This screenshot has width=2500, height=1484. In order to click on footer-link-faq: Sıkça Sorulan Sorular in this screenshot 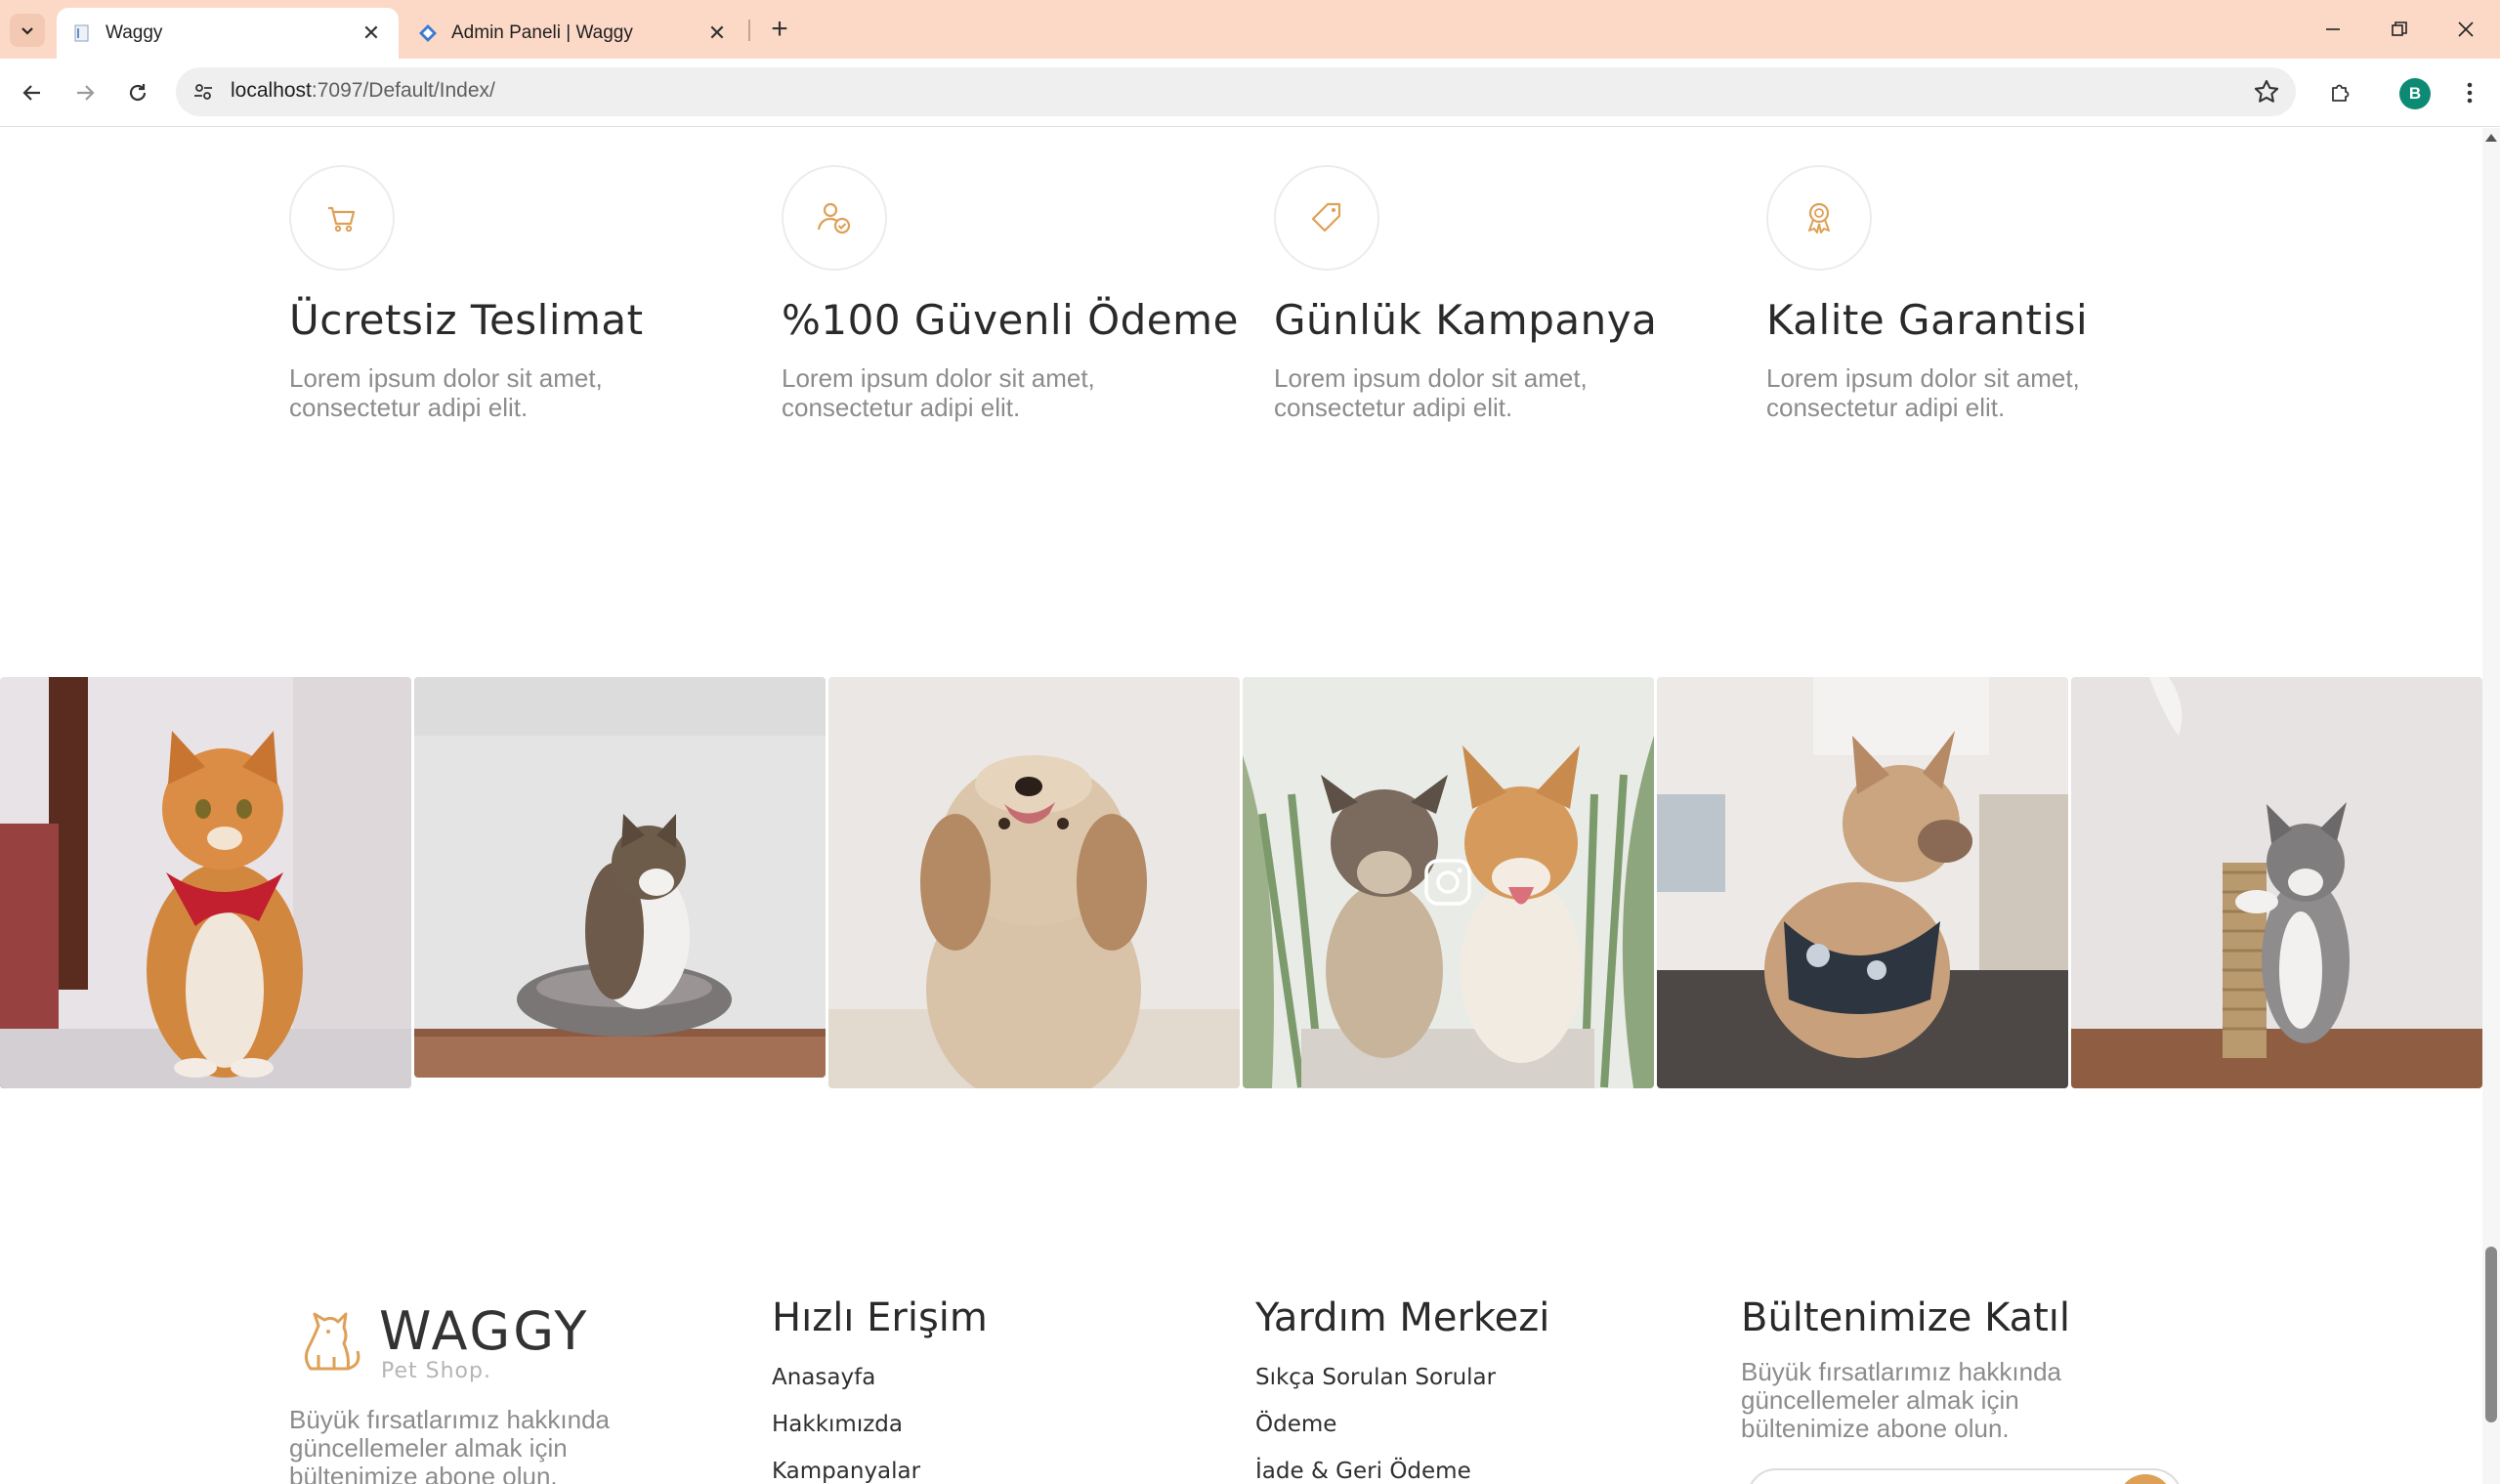, I will do `click(1402, 1377)`.